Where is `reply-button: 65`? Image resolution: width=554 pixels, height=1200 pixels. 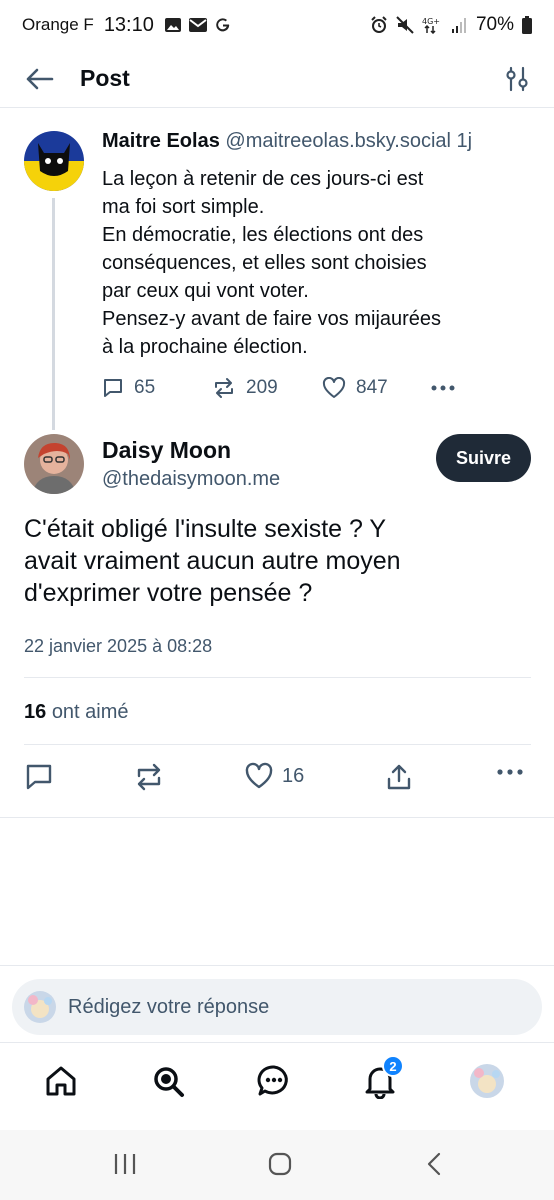 reply-button: 65 is located at coordinates (157, 388).